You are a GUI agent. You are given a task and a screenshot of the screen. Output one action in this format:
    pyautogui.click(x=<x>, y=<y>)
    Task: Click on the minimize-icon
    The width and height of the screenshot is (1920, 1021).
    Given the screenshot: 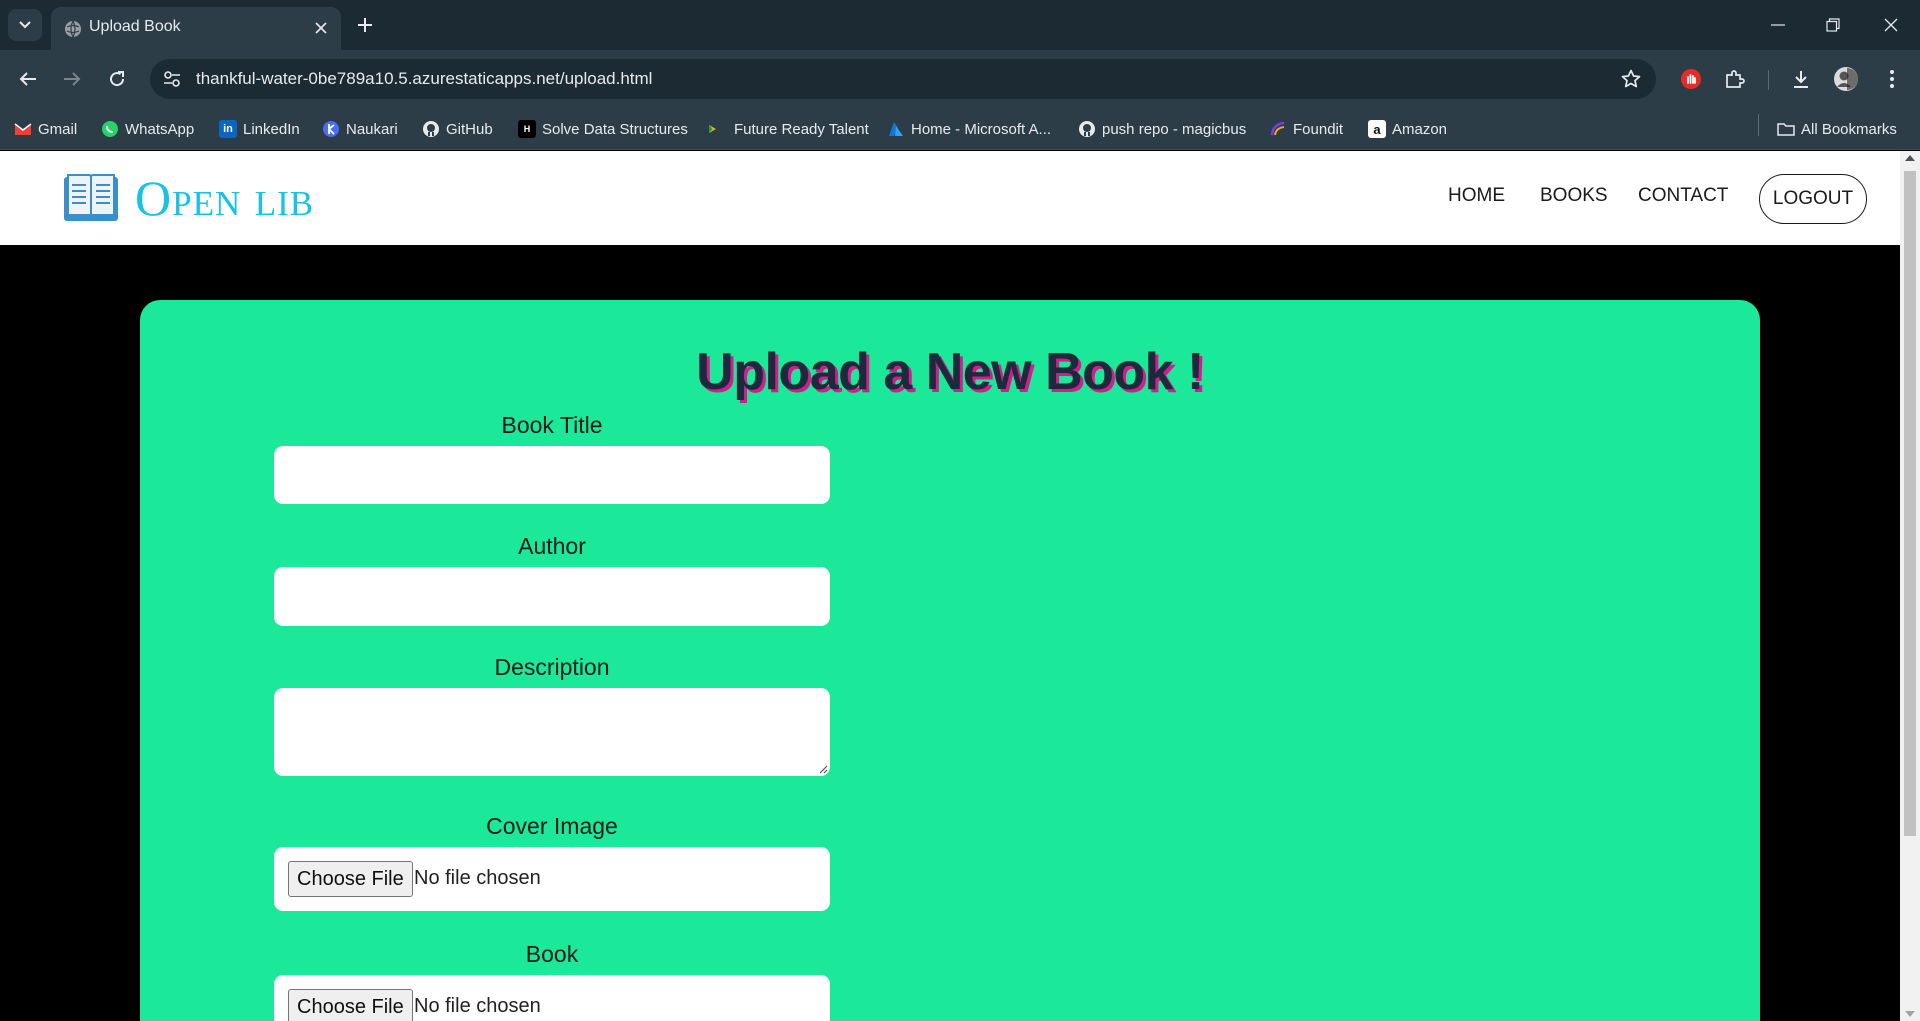 What is the action you would take?
    pyautogui.click(x=1778, y=25)
    